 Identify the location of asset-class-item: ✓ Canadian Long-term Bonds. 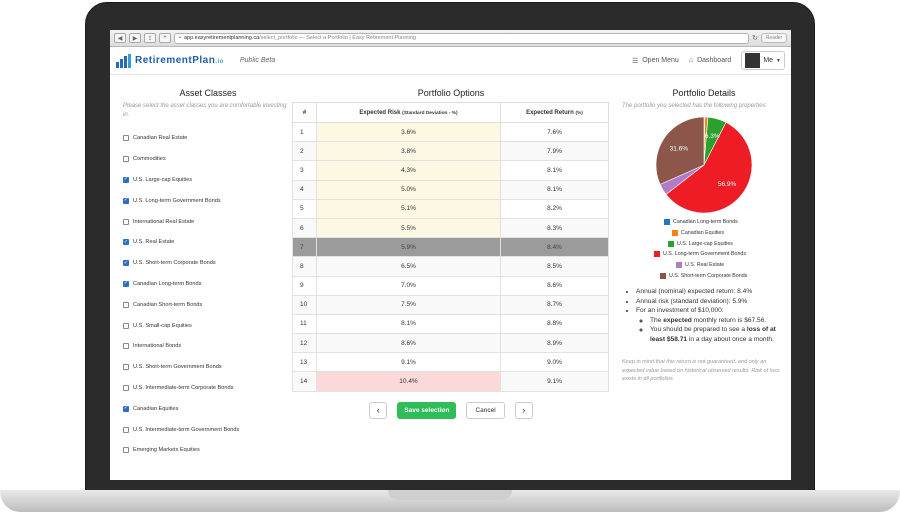
(208, 284).